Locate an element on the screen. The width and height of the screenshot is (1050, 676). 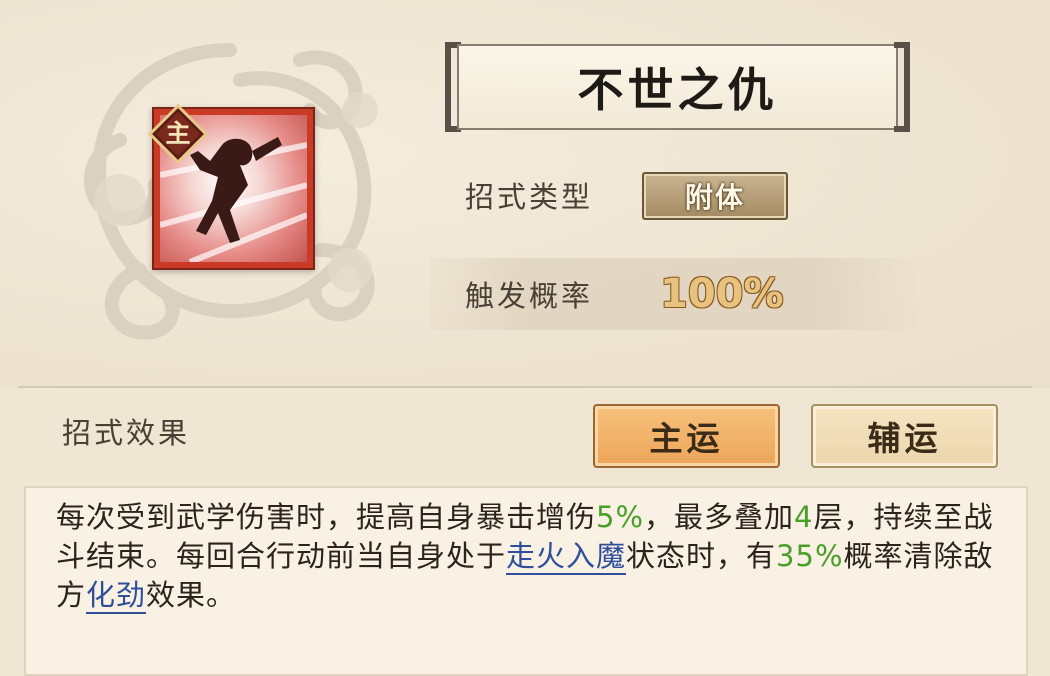
desc-segment: 每次受到武学伤害时，提高自身暴击增伤 is located at coordinates (326, 517).